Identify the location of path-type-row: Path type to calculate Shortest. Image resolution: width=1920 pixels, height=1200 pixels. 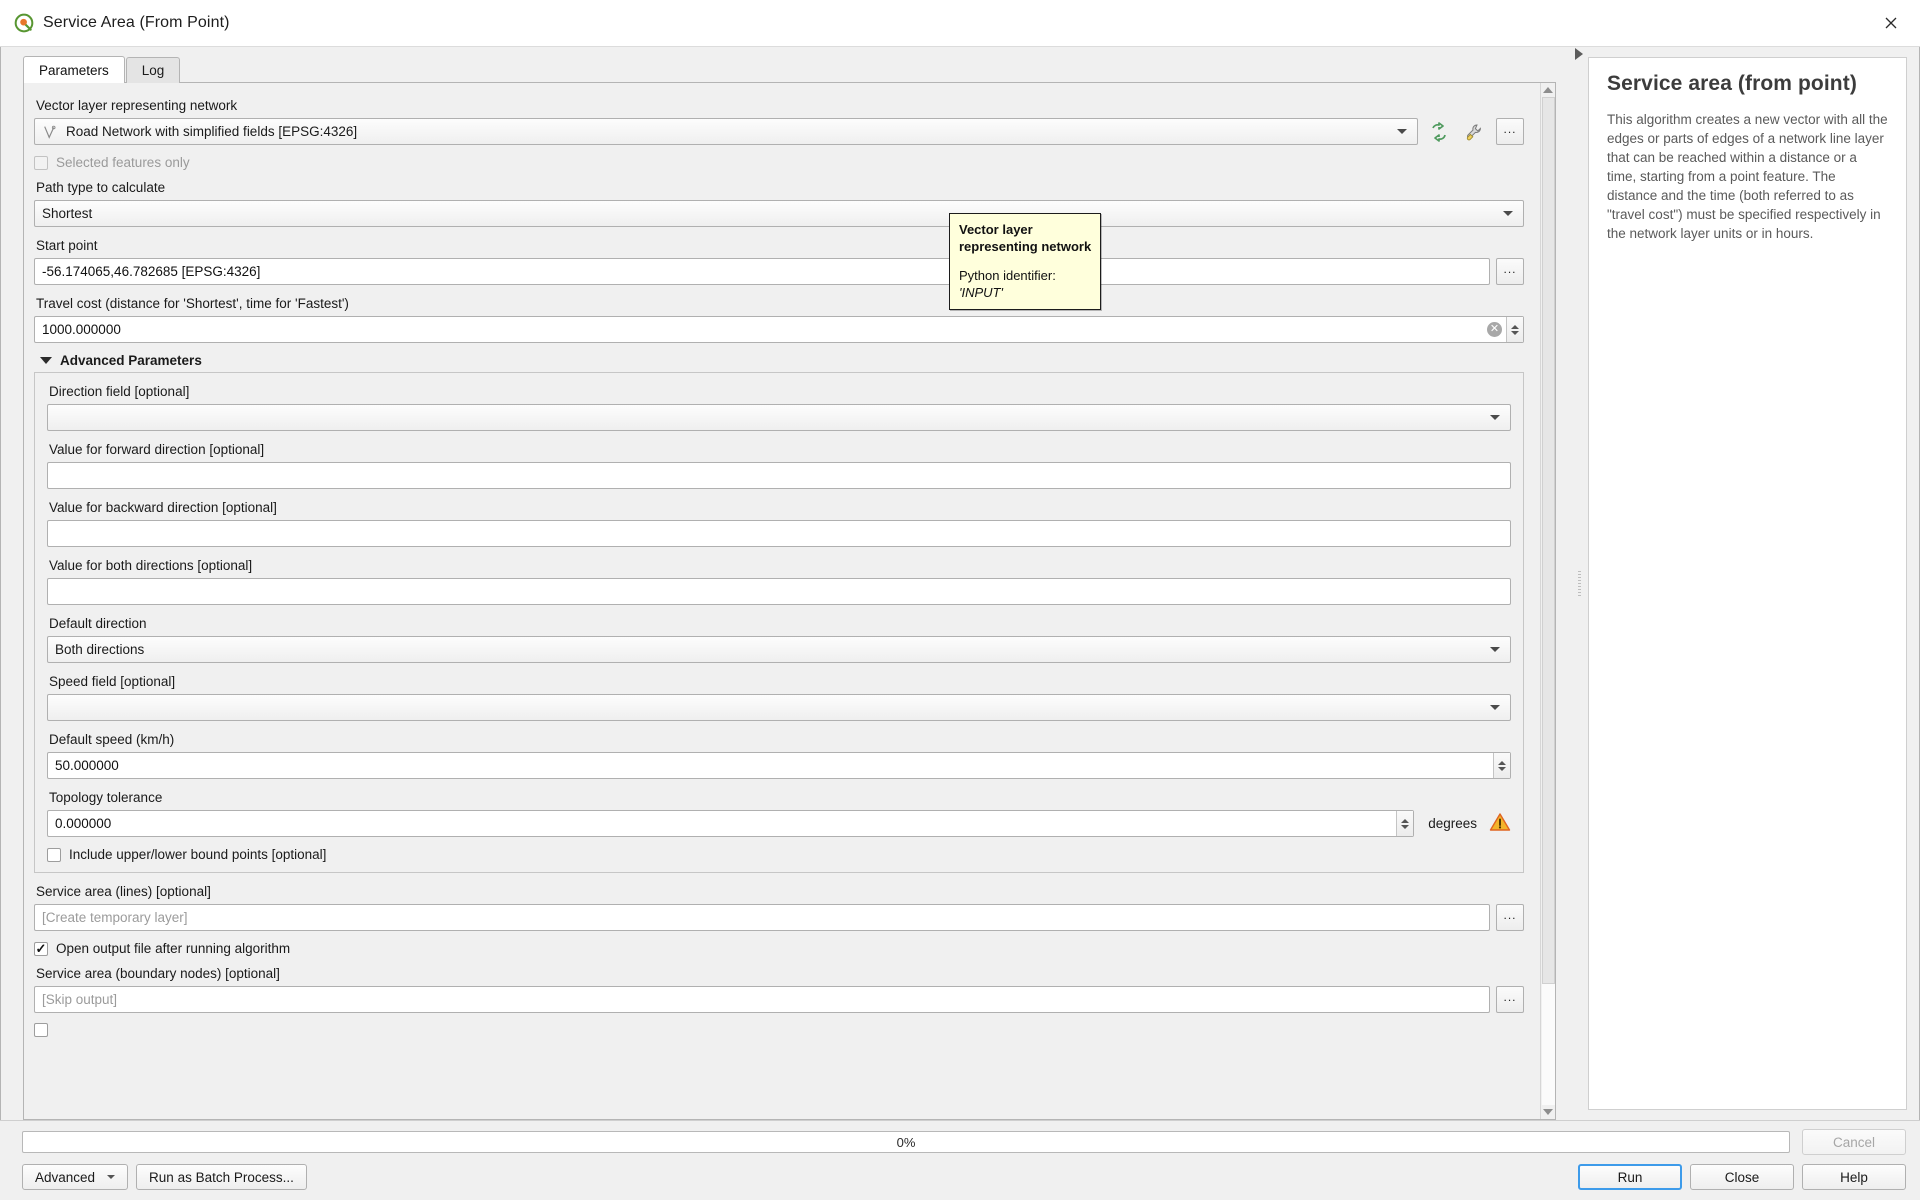
(779, 203).